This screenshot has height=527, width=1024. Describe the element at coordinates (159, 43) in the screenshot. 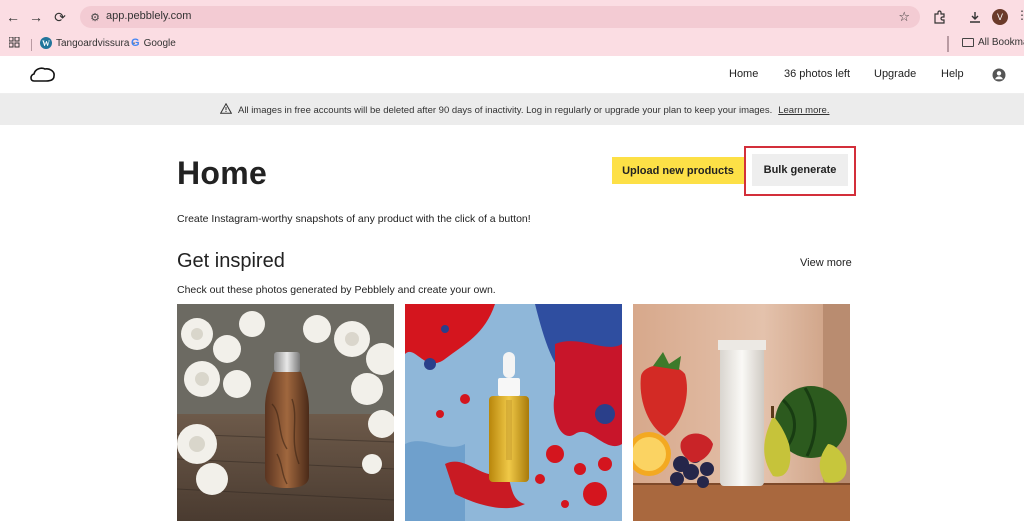

I see `bookmark-label: Google` at that location.